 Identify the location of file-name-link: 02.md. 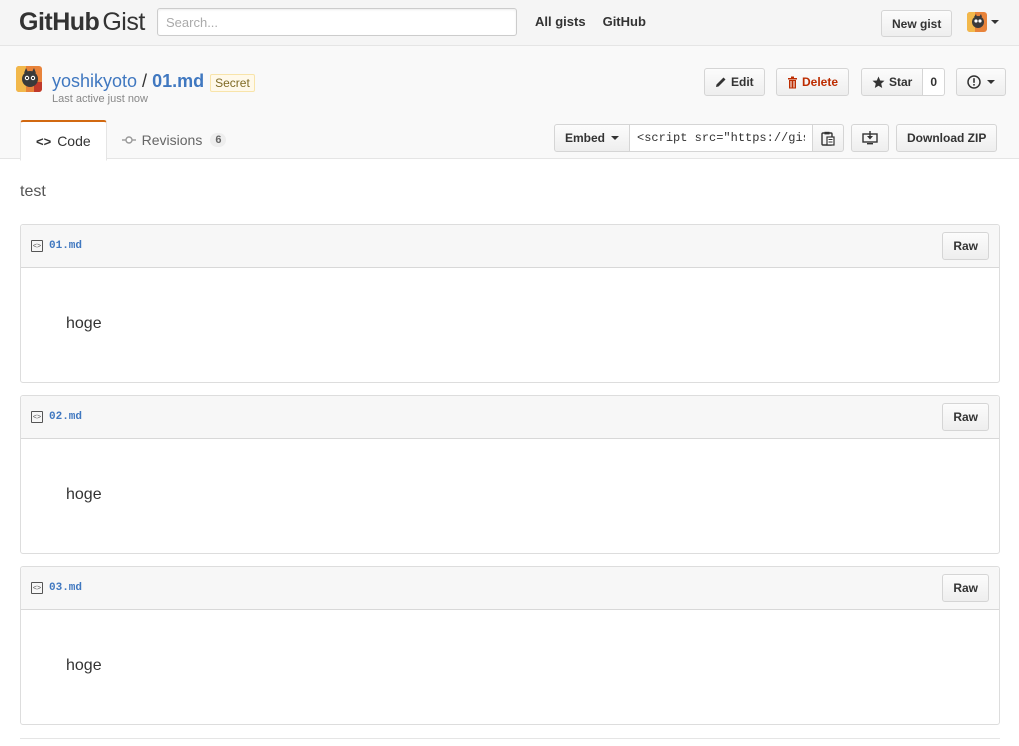
(65, 417).